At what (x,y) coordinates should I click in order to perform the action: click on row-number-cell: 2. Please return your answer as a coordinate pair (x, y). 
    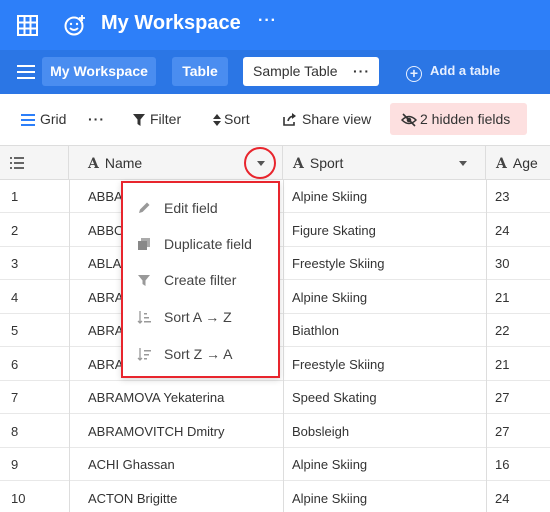
    Looking at the image, I should click on (14, 230).